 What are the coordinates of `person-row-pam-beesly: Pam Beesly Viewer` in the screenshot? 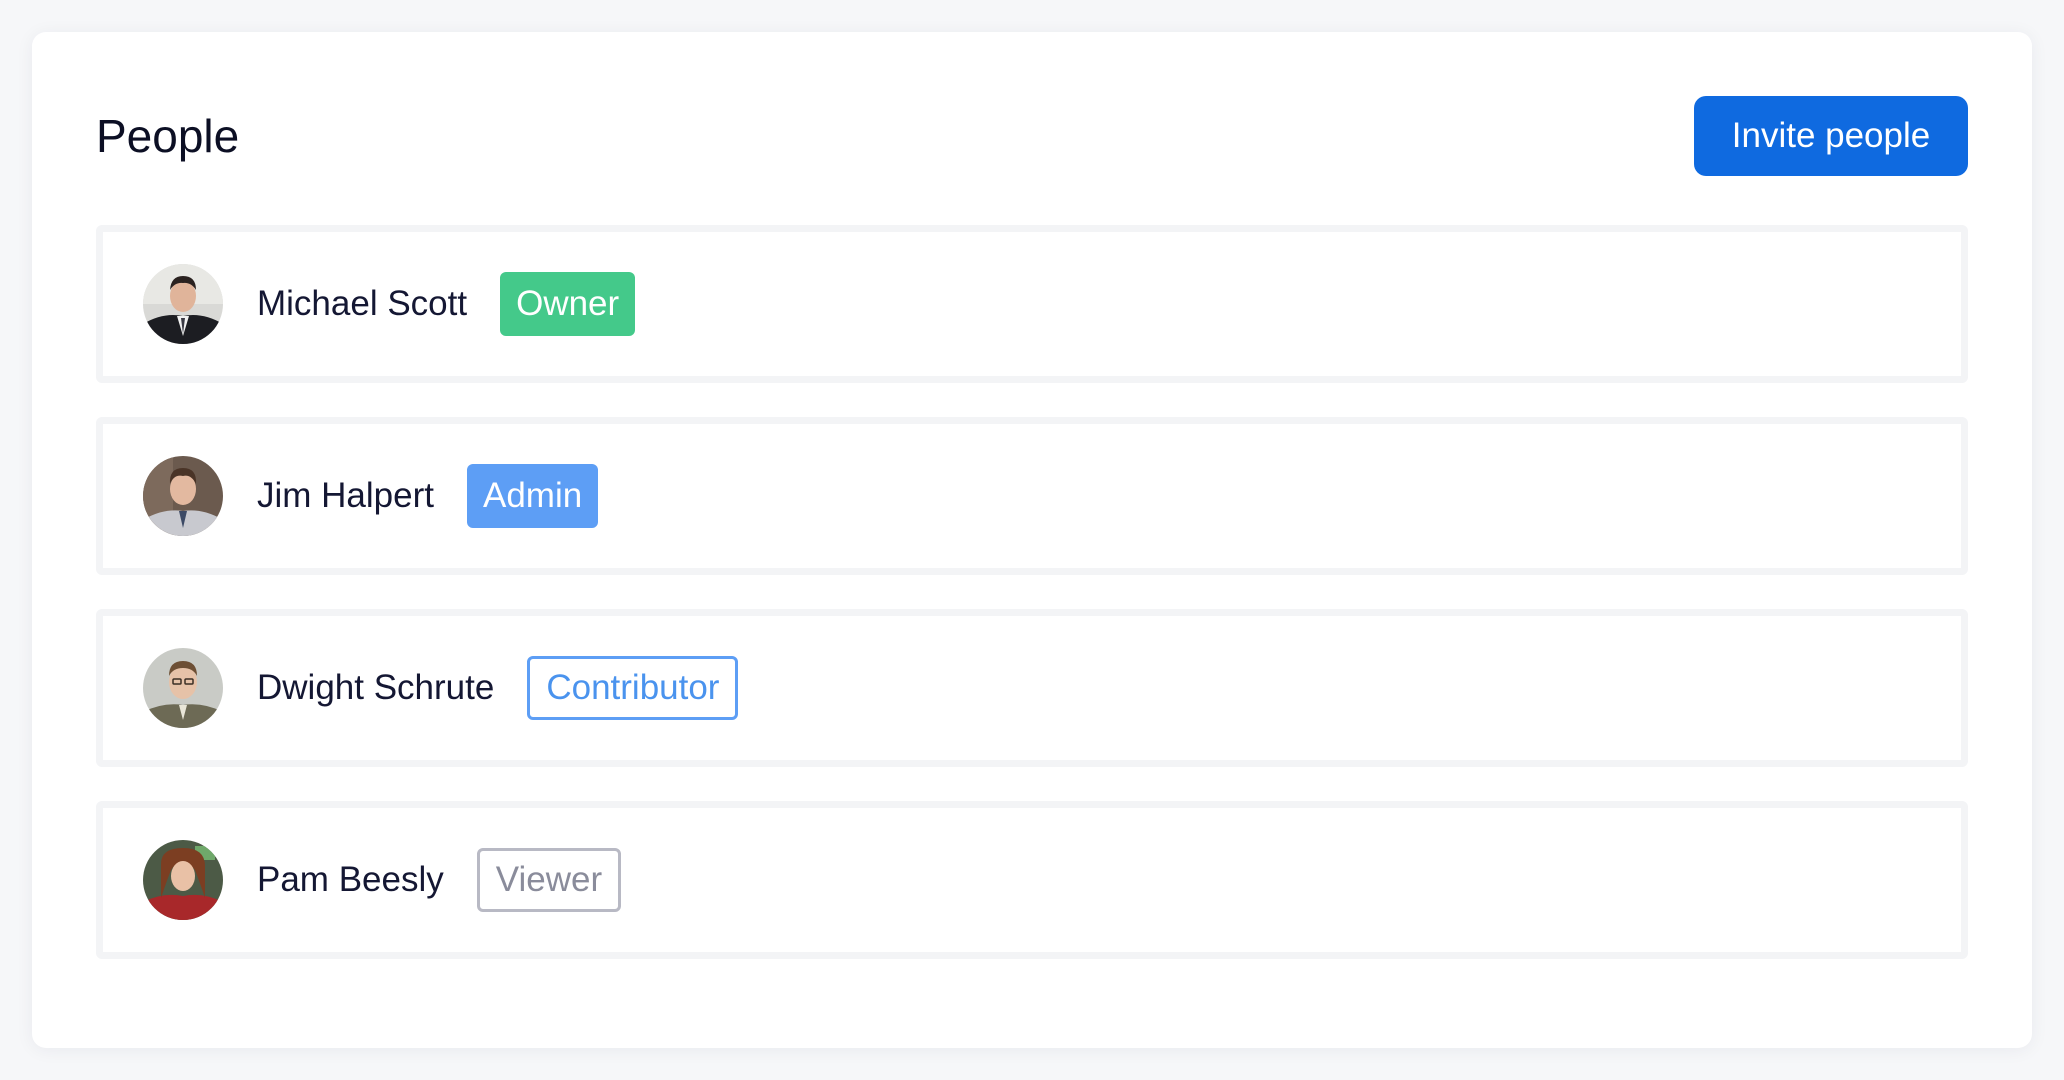 It's located at (1032, 880).